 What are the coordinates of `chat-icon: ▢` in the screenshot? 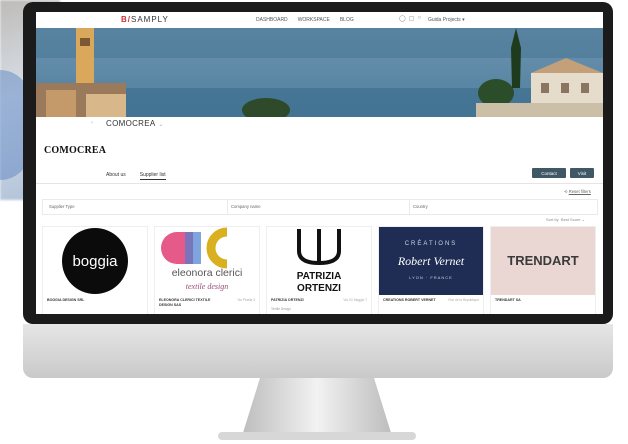 It's located at (412, 18).